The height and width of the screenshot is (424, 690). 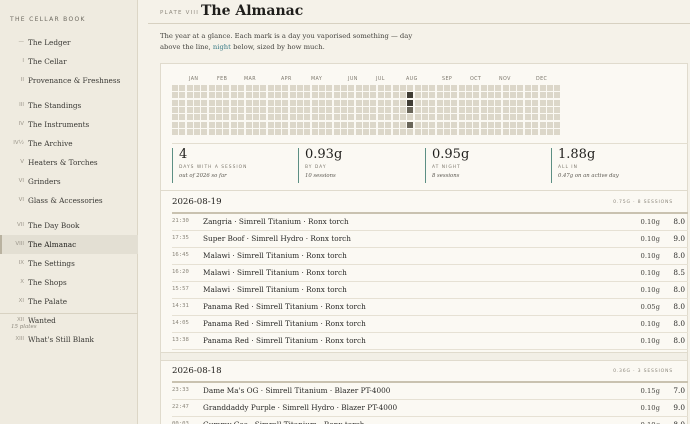 I want to click on sidebar-item-the-settings: IX The Settings, so click(x=69, y=263).